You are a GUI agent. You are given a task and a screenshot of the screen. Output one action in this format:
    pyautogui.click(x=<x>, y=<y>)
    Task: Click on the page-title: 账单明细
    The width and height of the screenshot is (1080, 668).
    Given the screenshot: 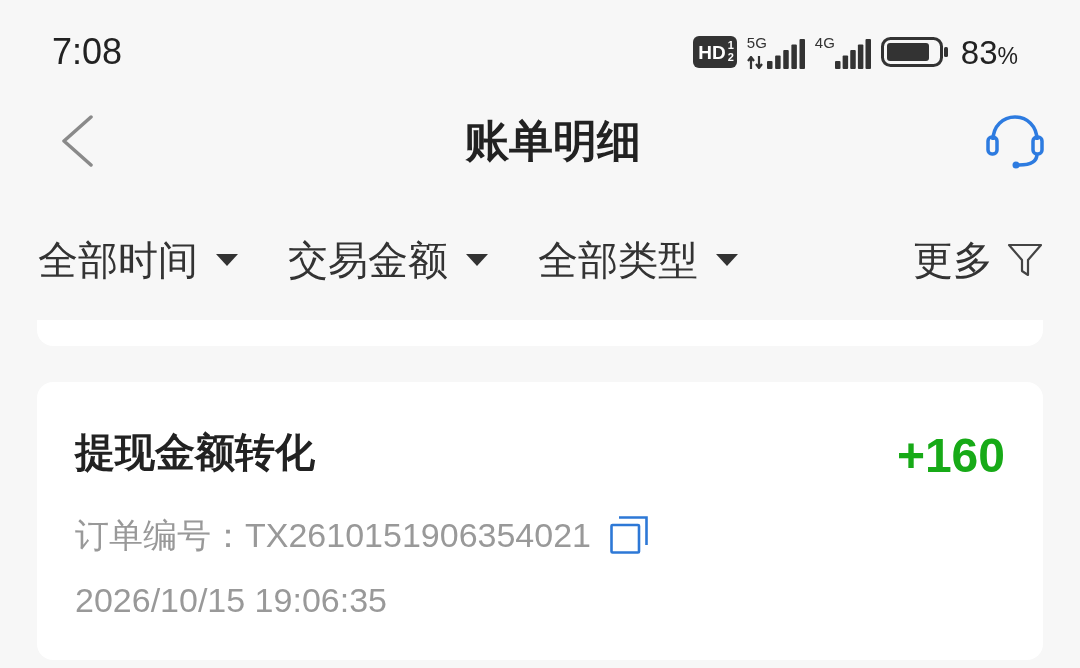 What is the action you would take?
    pyautogui.click(x=552, y=140)
    